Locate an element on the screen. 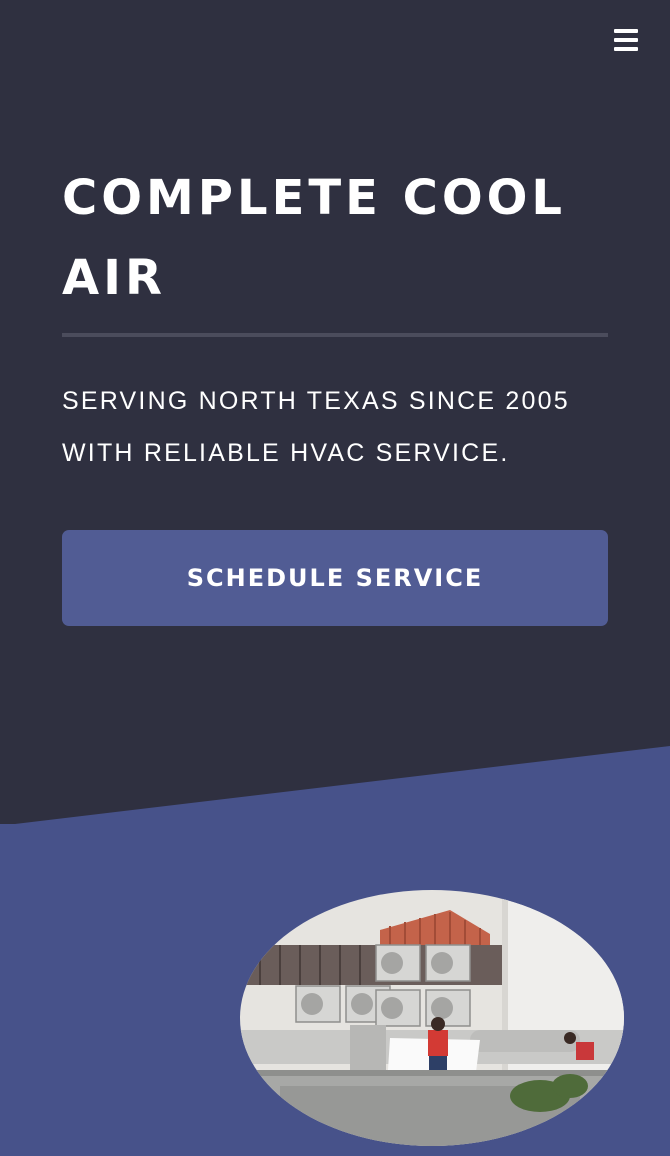 This screenshot has height=1156, width=670. hero-title-line-1: COMPLETE COOL is located at coordinates (314, 198).